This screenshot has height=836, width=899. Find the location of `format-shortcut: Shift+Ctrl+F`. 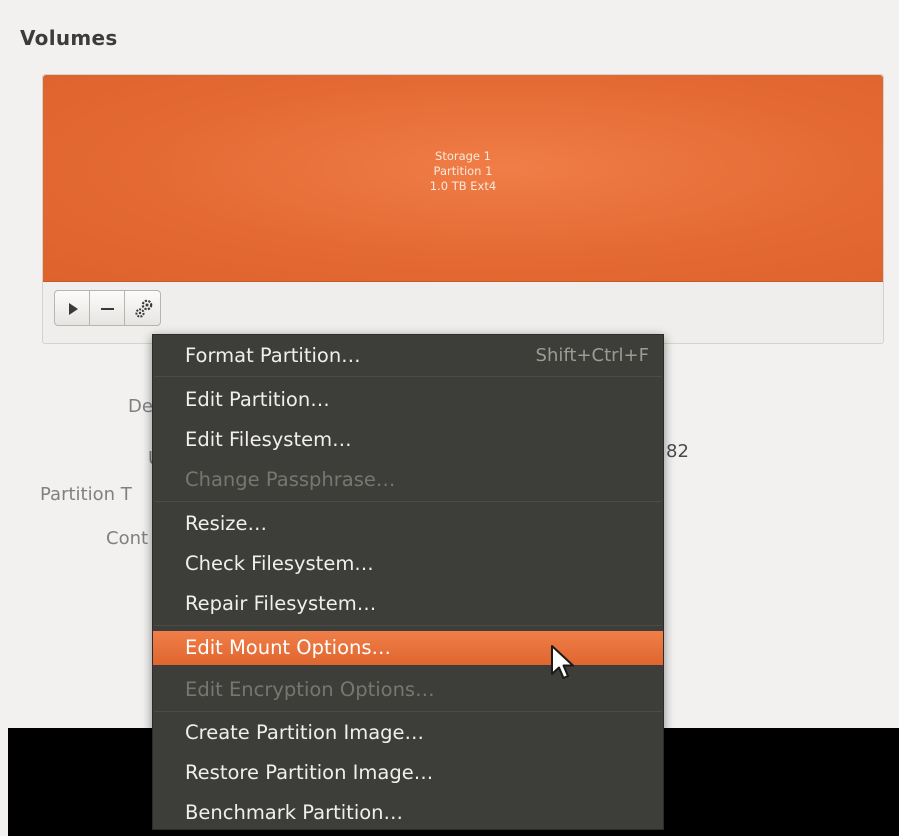

format-shortcut: Shift+Ctrl+F is located at coordinates (592, 355).